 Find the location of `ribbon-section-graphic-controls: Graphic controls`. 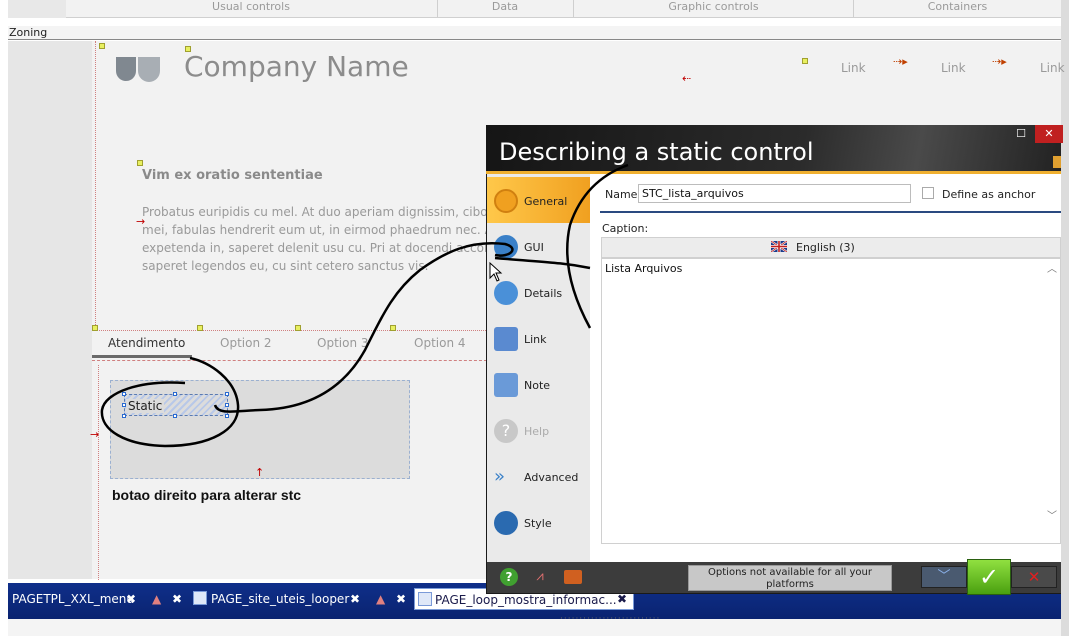

ribbon-section-graphic-controls: Graphic controls is located at coordinates (713, 8).